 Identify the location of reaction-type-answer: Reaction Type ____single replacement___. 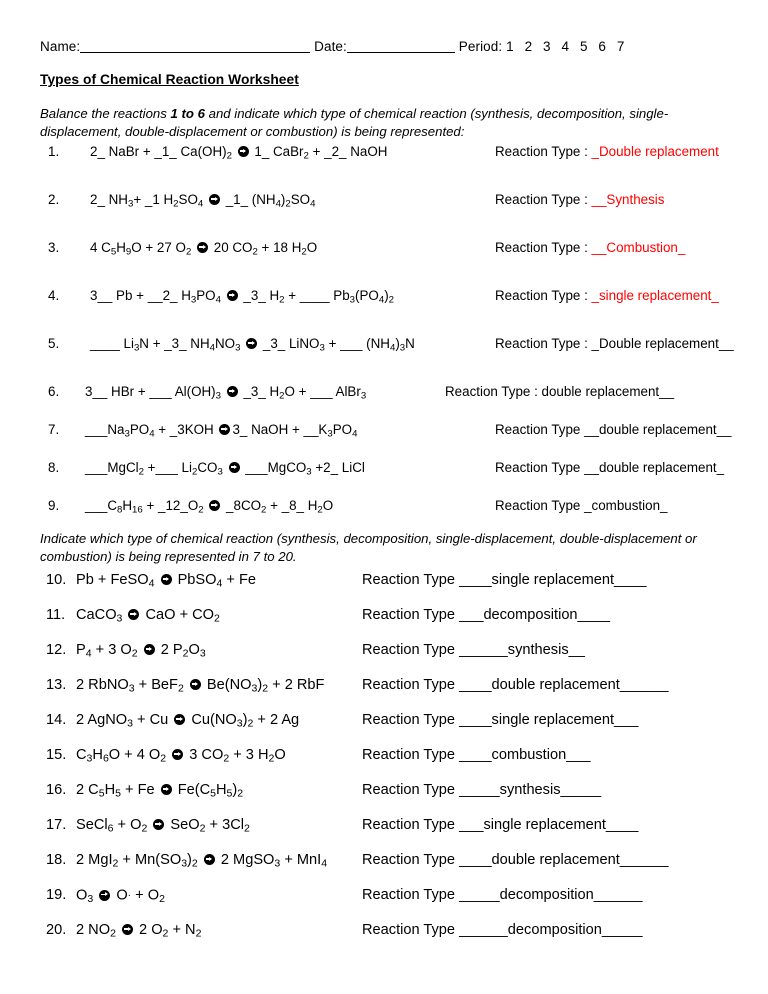
(500, 720).